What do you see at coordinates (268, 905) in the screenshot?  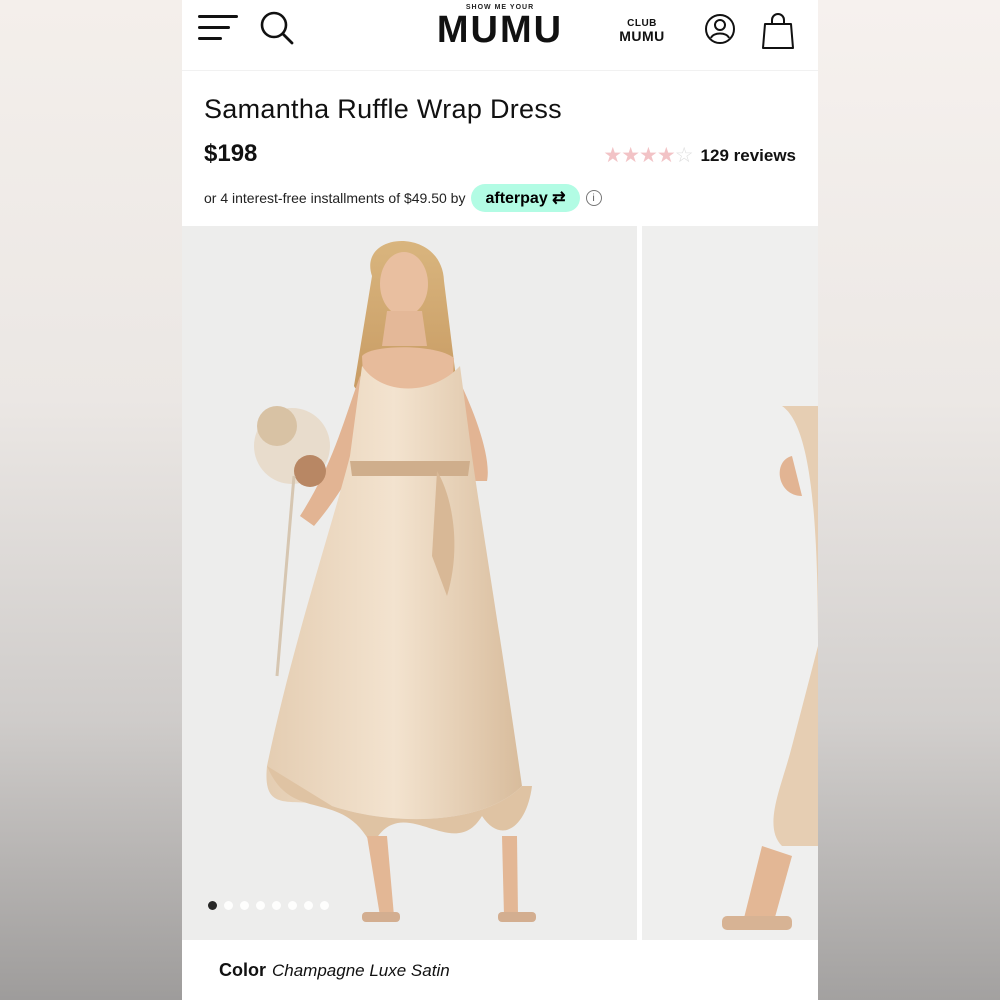 I see `carousel-dots` at bounding box center [268, 905].